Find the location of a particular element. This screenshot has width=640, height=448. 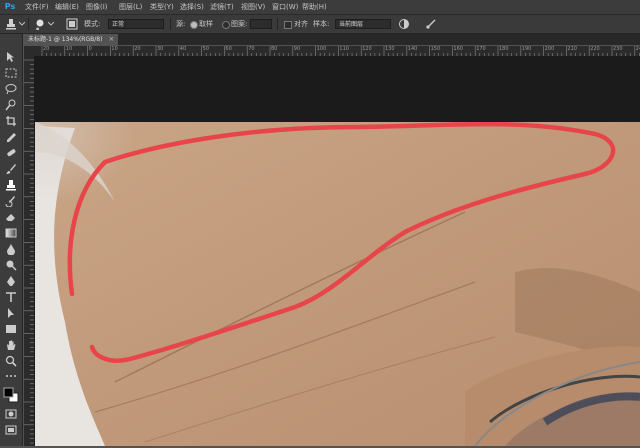

ruler-tick-label: 0 is located at coordinates (90, 49).